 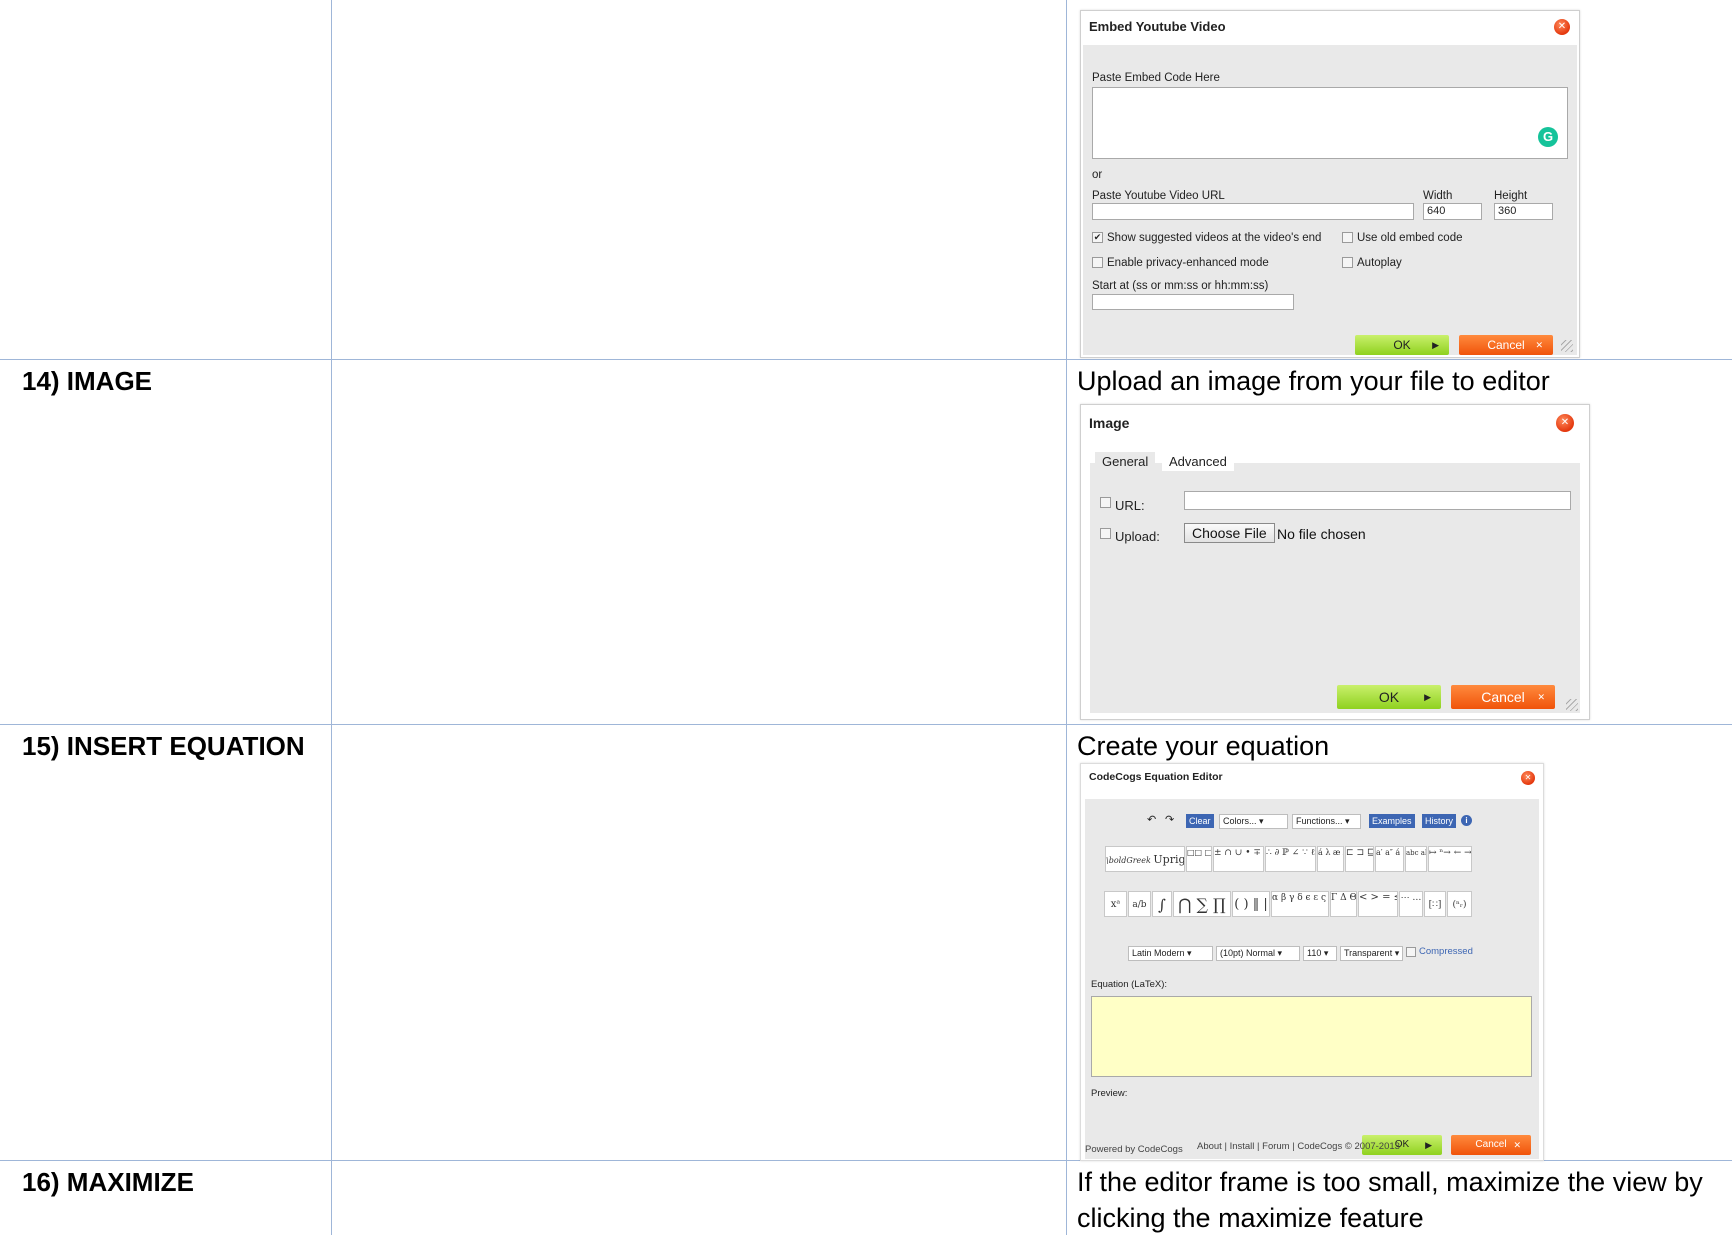 I want to click on ok-label: OK, so click(x=1402, y=345).